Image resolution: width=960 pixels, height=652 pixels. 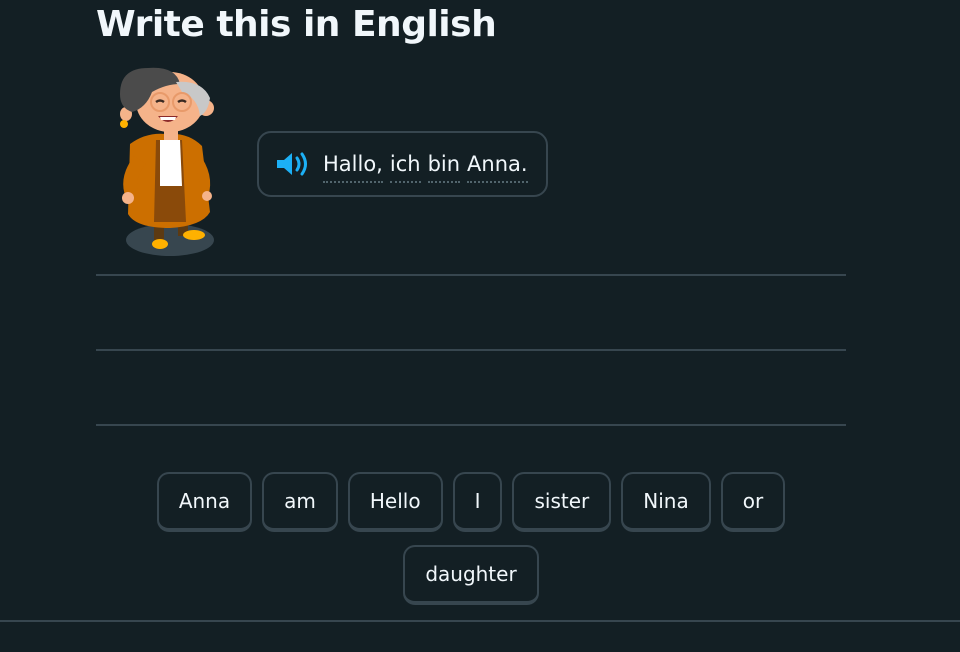 I want to click on word-tile-am: am, so click(x=300, y=502).